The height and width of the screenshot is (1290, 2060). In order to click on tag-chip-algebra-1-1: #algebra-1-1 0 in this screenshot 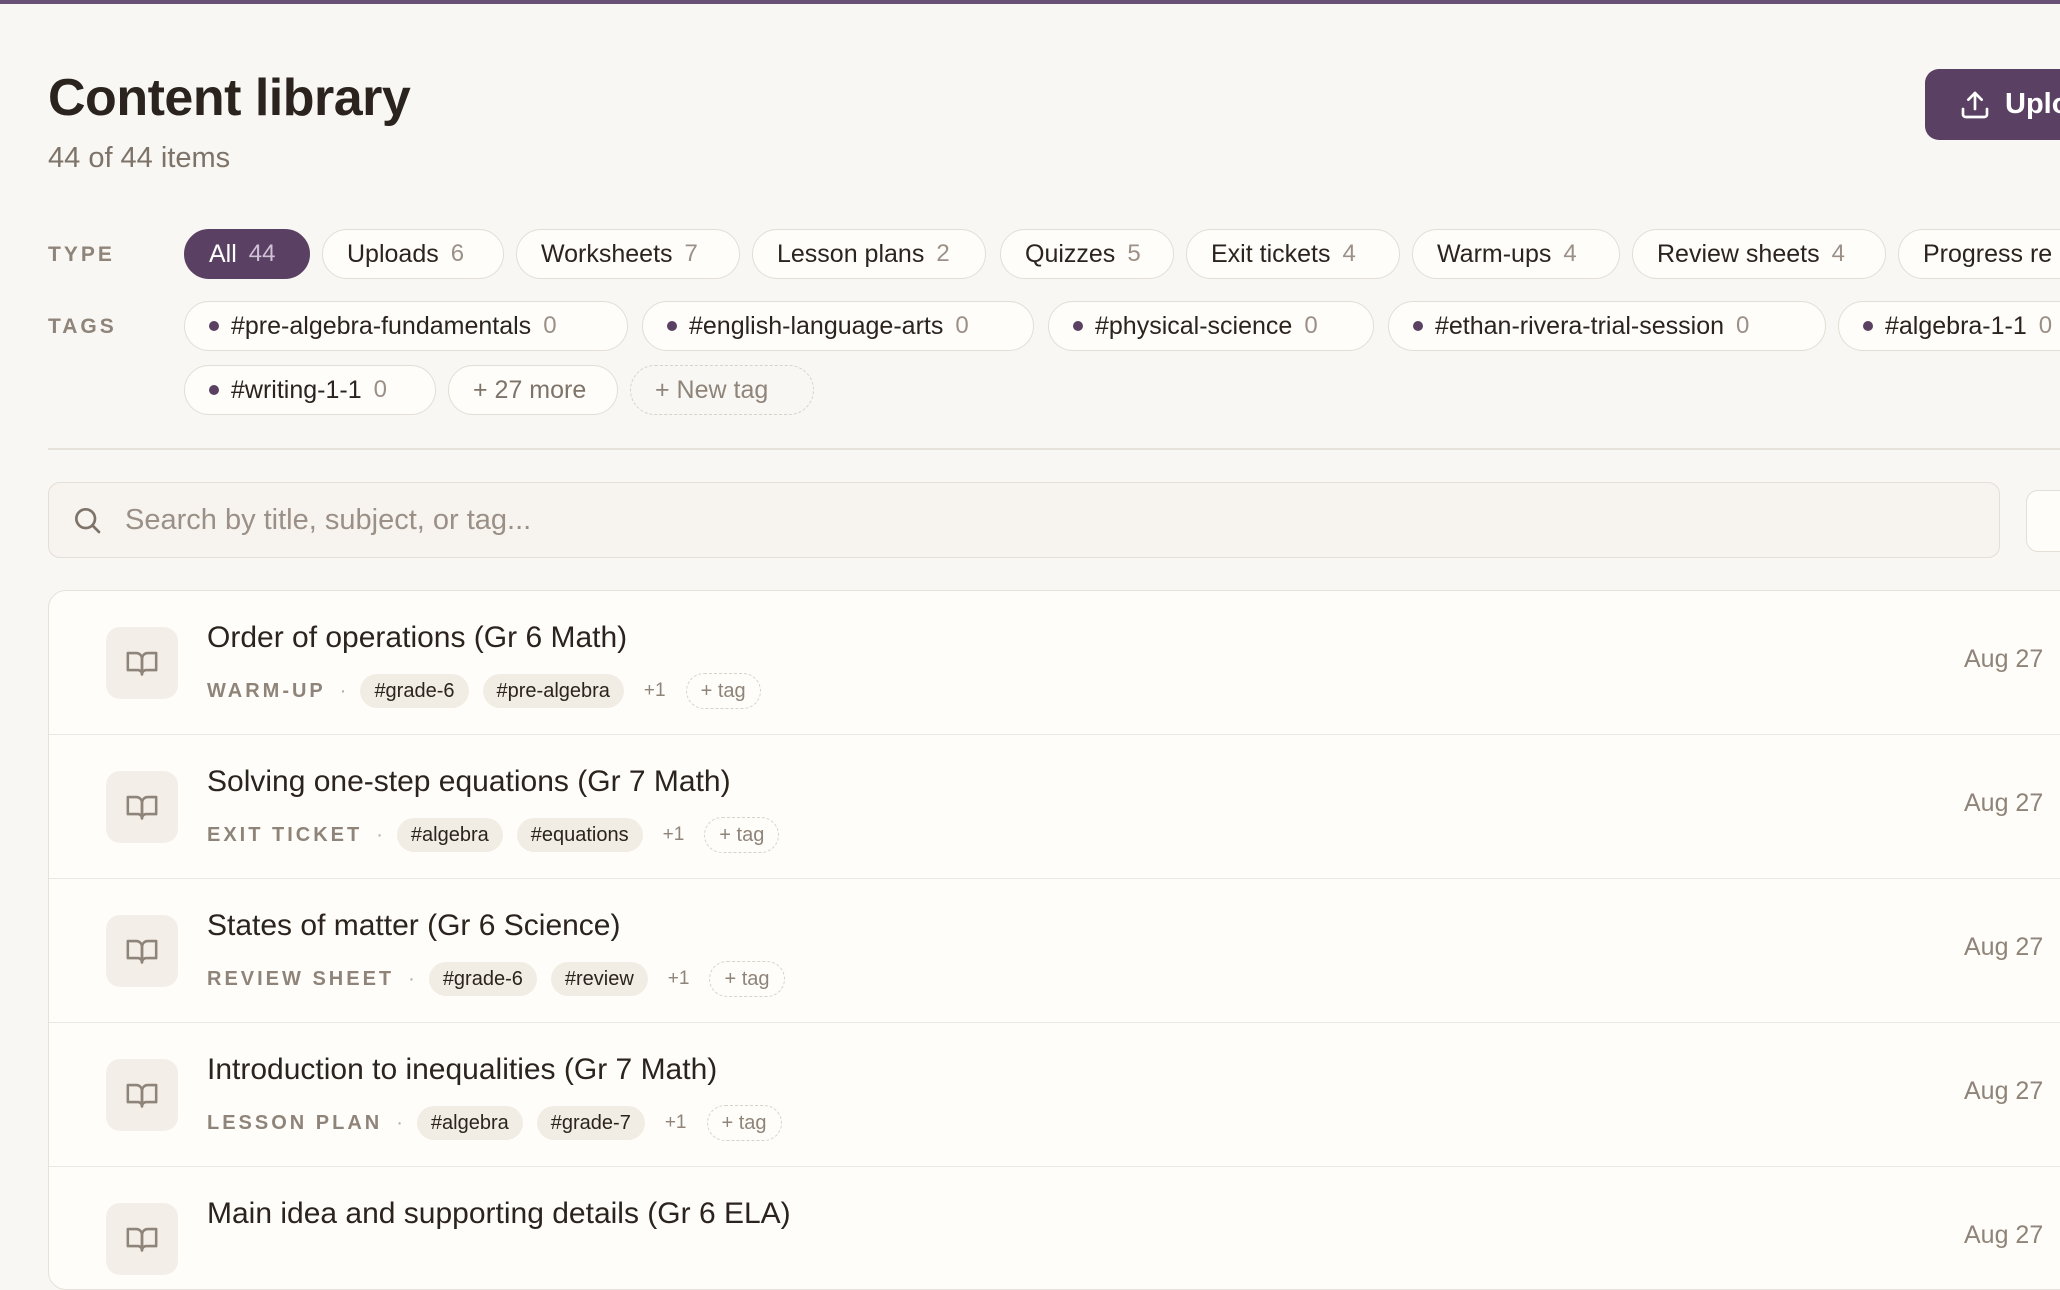, I will do `click(1949, 326)`.